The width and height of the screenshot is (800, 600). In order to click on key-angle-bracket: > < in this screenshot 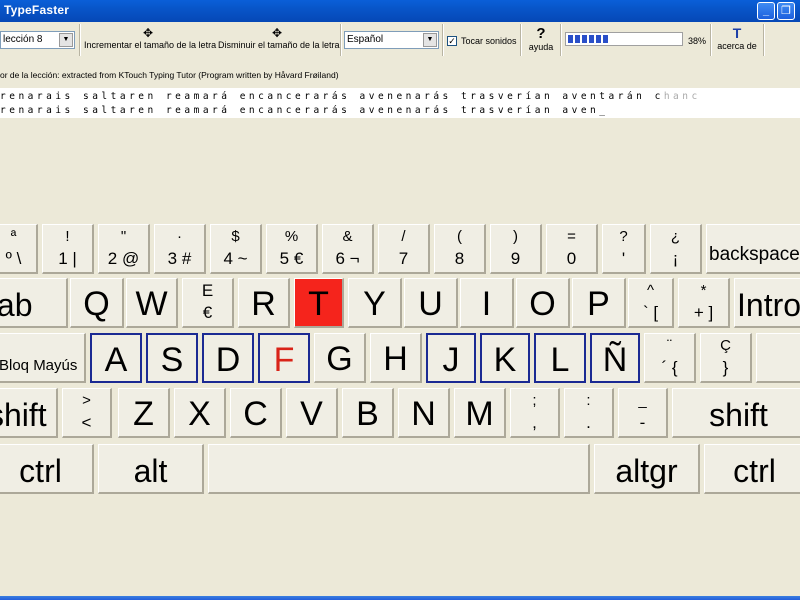, I will do `click(87, 413)`.